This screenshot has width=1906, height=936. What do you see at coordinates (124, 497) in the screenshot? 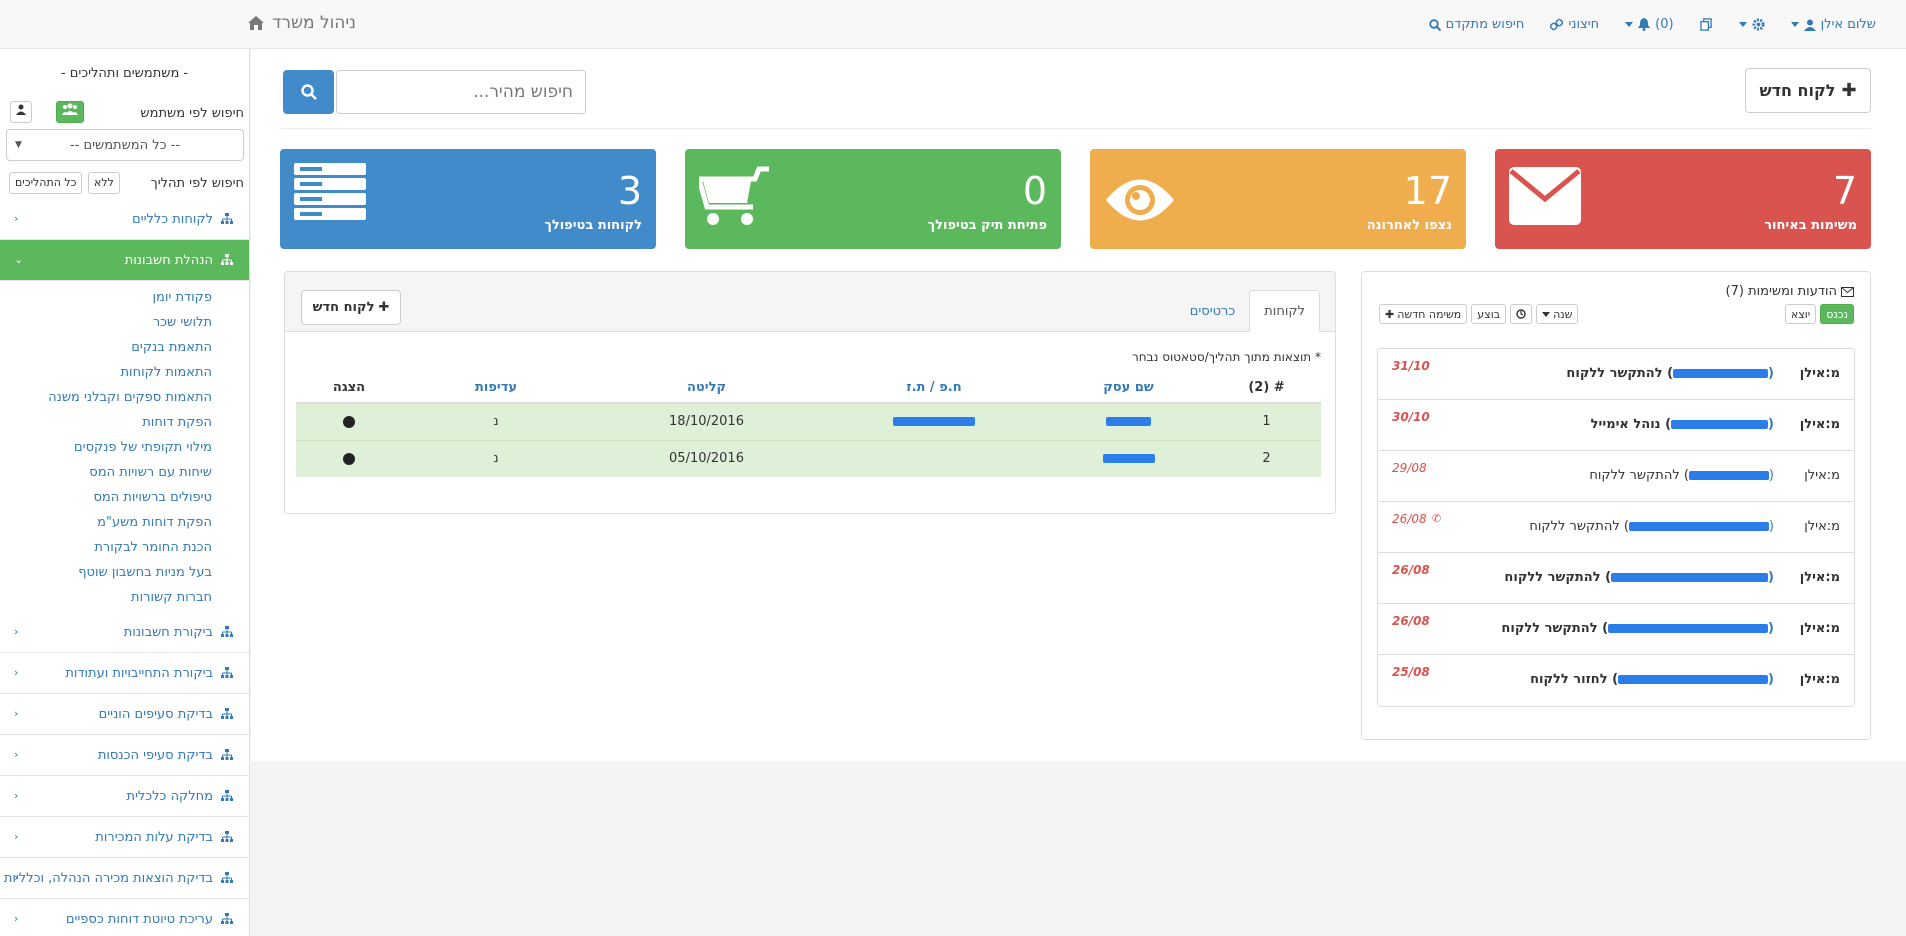
I see `sidebar-subitem: טיפולים ברשויות המס` at bounding box center [124, 497].